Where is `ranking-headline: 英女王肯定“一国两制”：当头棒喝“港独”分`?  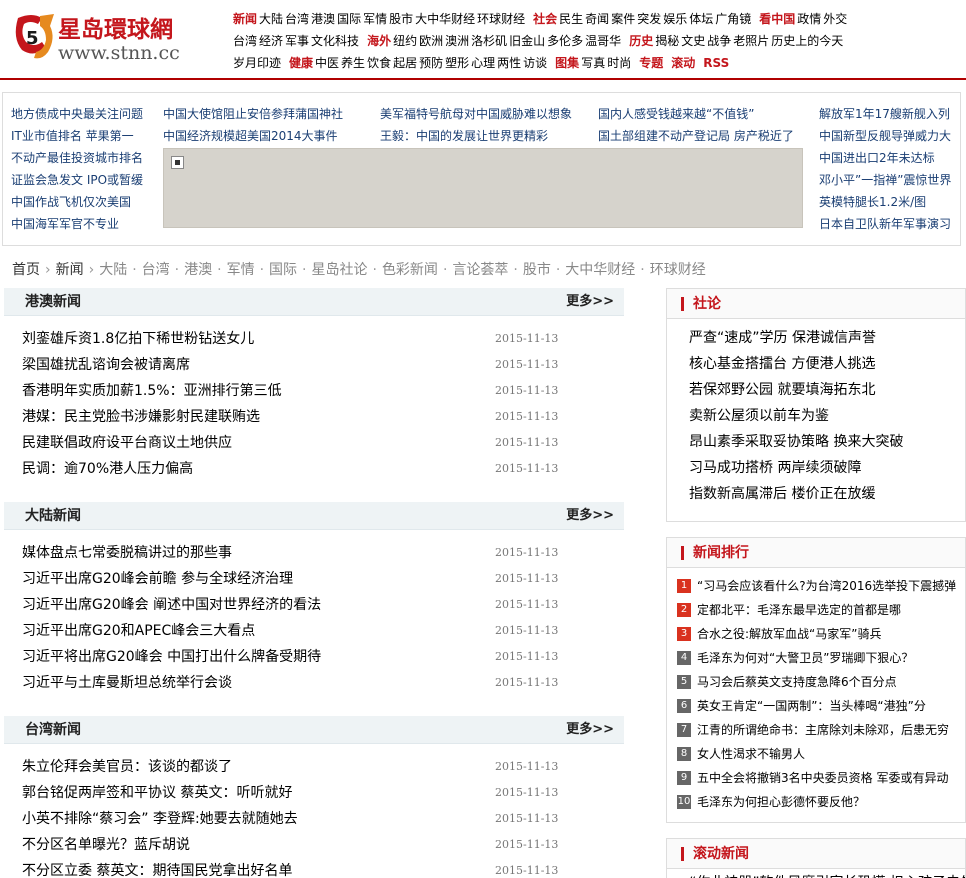 ranking-headline: 英女王肯定“一国两制”：当头棒喝“港独”分 is located at coordinates (811, 706).